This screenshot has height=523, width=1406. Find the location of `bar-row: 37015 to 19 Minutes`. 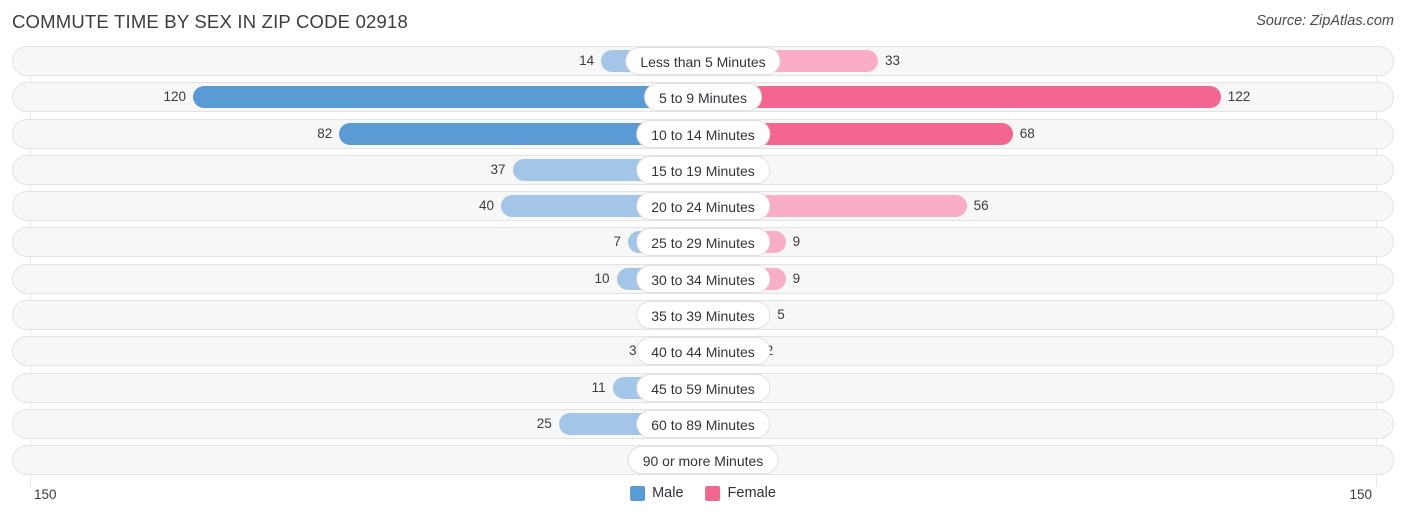

bar-row: 37015 to 19 Minutes is located at coordinates (703, 169).